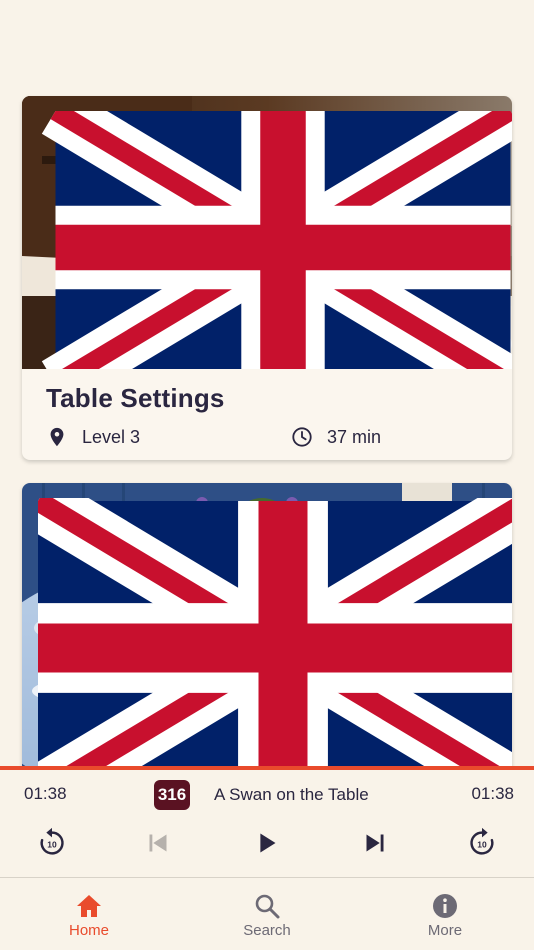  Describe the element at coordinates (445, 906) in the screenshot. I see `info-icon` at that location.